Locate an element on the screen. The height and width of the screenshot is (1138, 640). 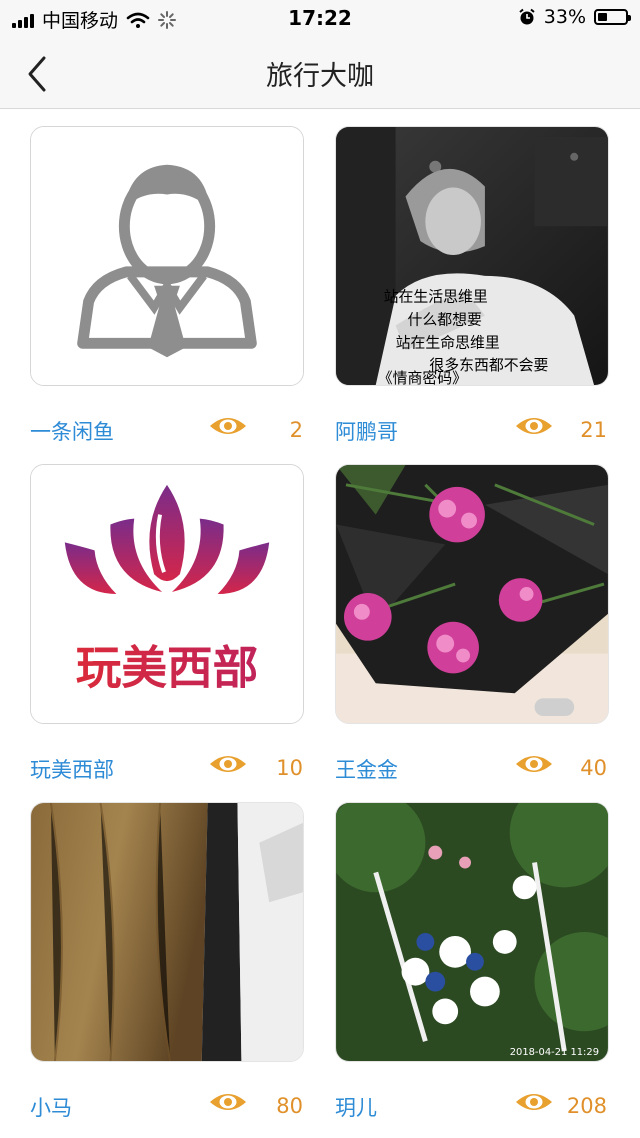
image-quote-line: 站在生活思维里 is located at coordinates (436, 297).